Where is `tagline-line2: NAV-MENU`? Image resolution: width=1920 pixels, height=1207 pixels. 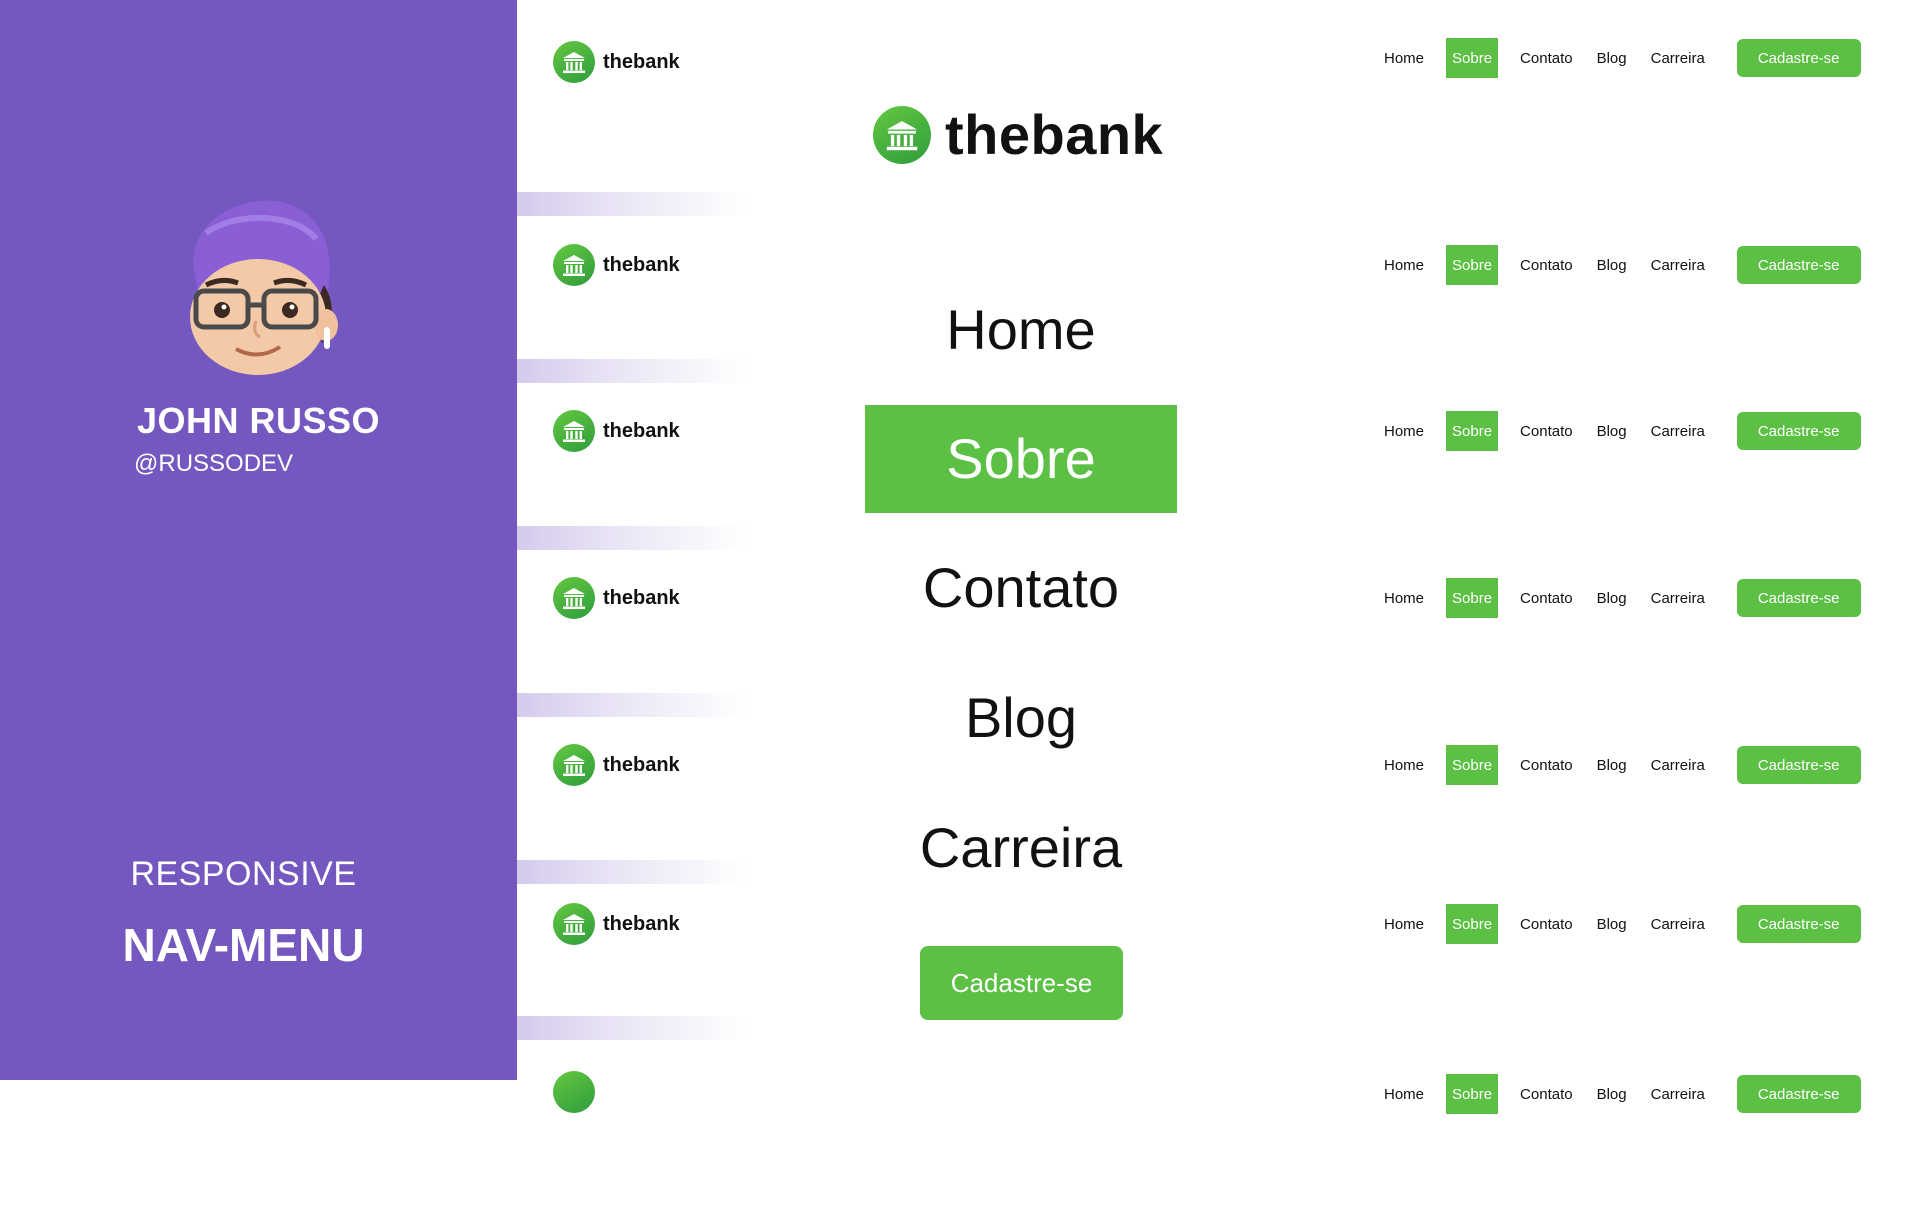
tagline-line2: NAV-MENU is located at coordinates (243, 945).